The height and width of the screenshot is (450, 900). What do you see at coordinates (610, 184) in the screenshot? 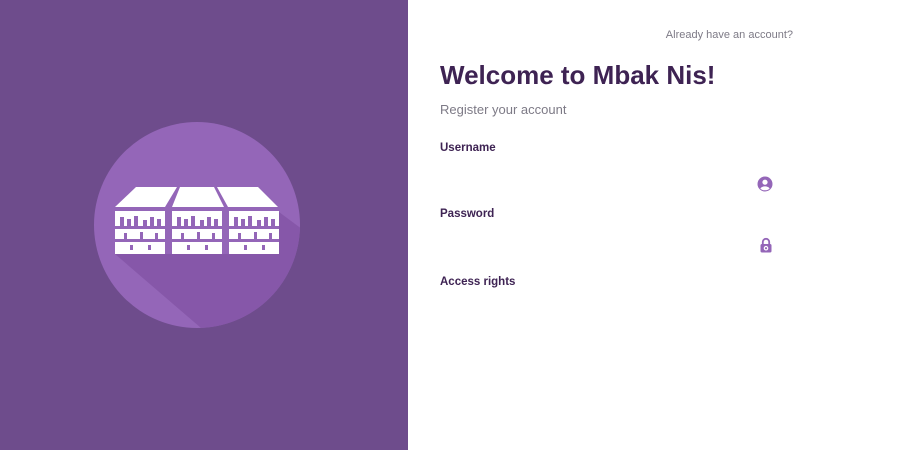
I see `username-input` at bounding box center [610, 184].